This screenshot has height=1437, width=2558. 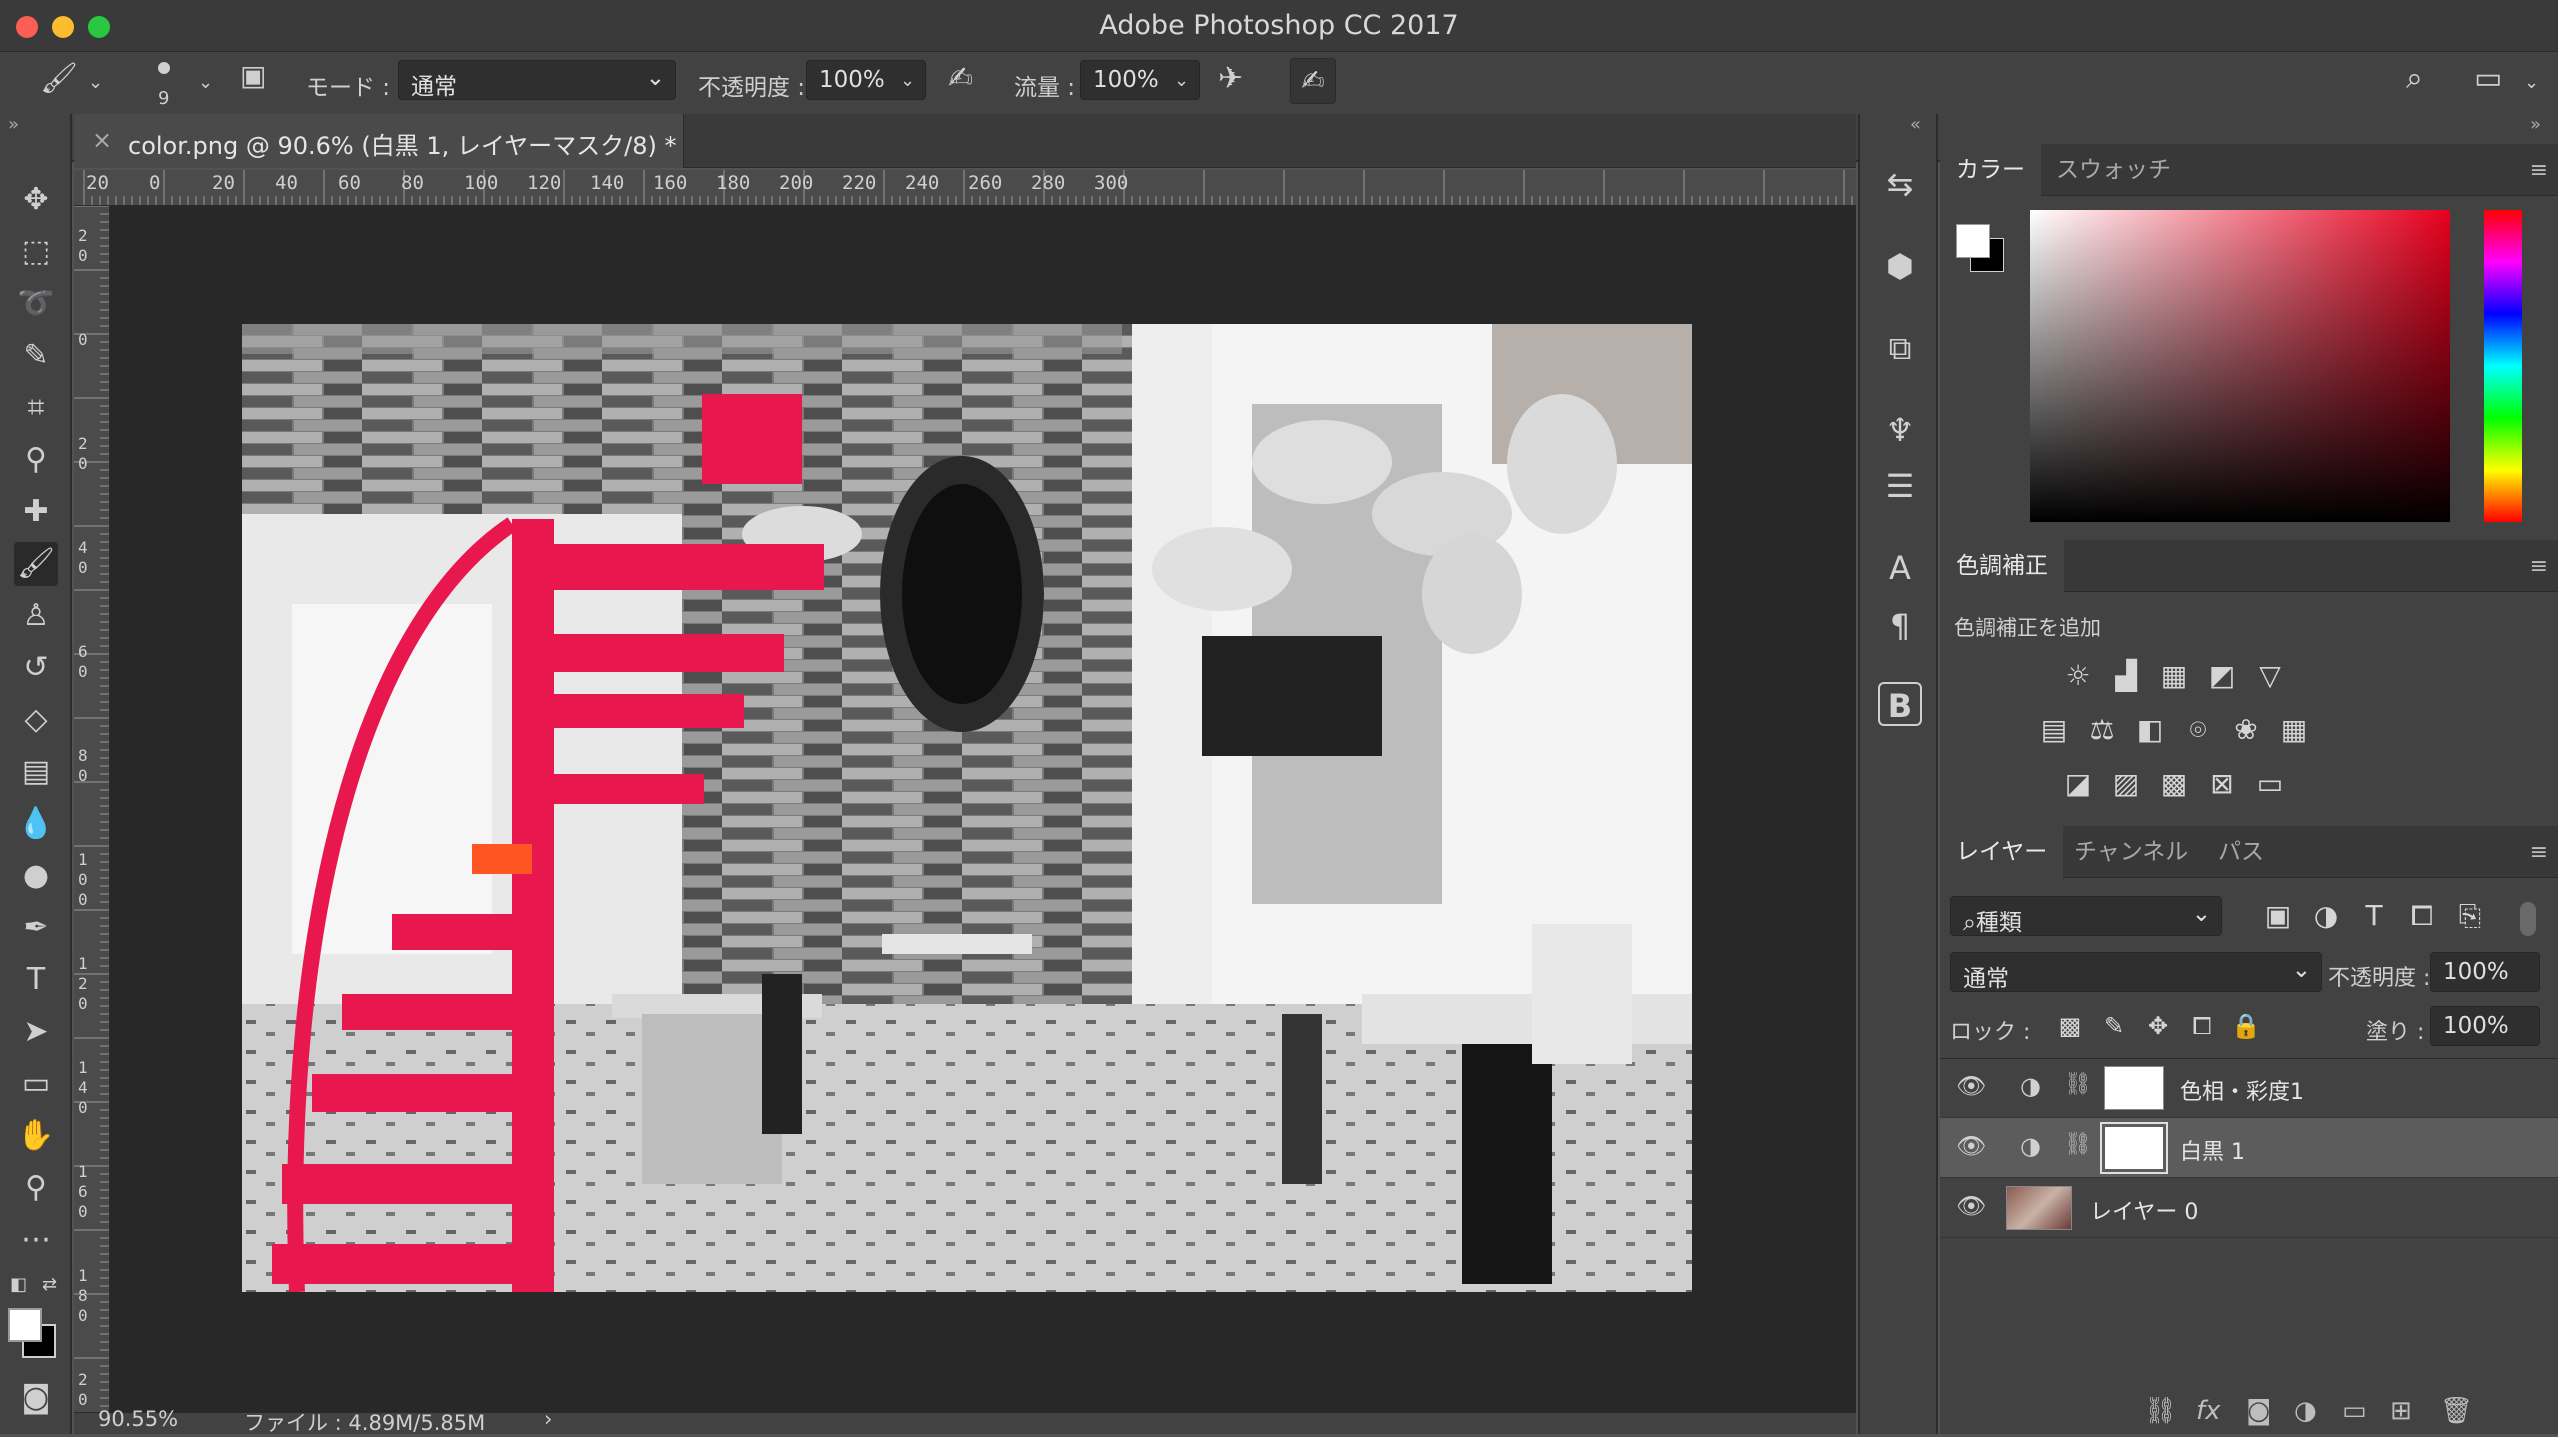 I want to click on invert-icon: ◪, so click(x=2078, y=784).